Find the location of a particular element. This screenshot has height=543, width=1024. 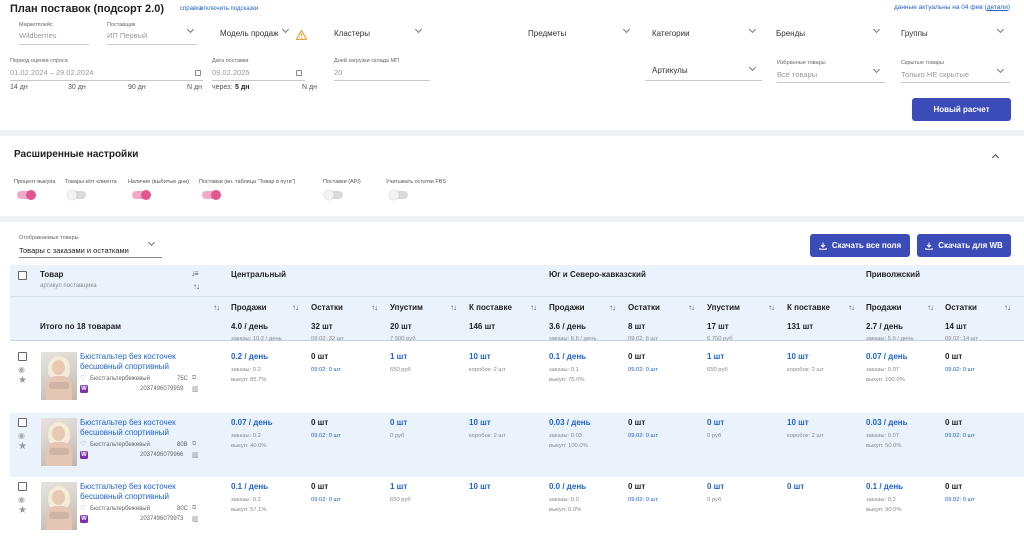

chevron-up-icon is located at coordinates (995, 157).